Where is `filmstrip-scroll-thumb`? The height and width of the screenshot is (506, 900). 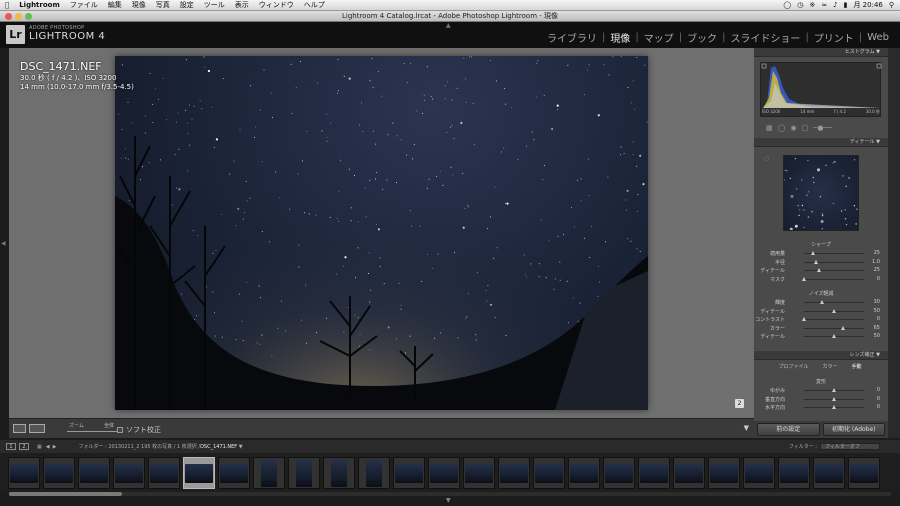 filmstrip-scroll-thumb is located at coordinates (65, 494).